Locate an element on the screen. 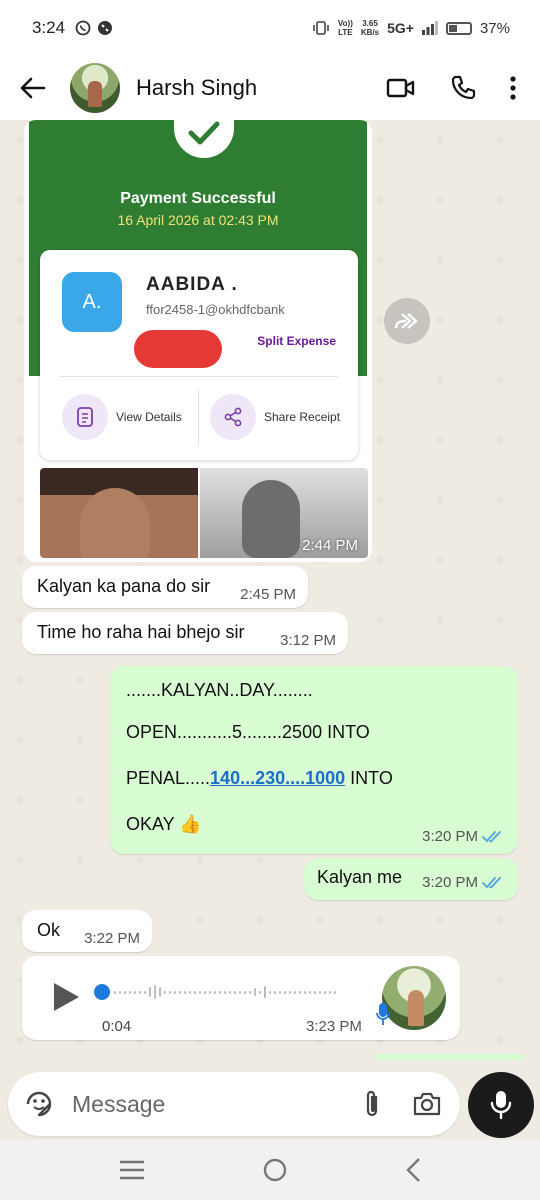 This screenshot has height=1200, width=540. nav-back-icon is located at coordinates (413, 1170).